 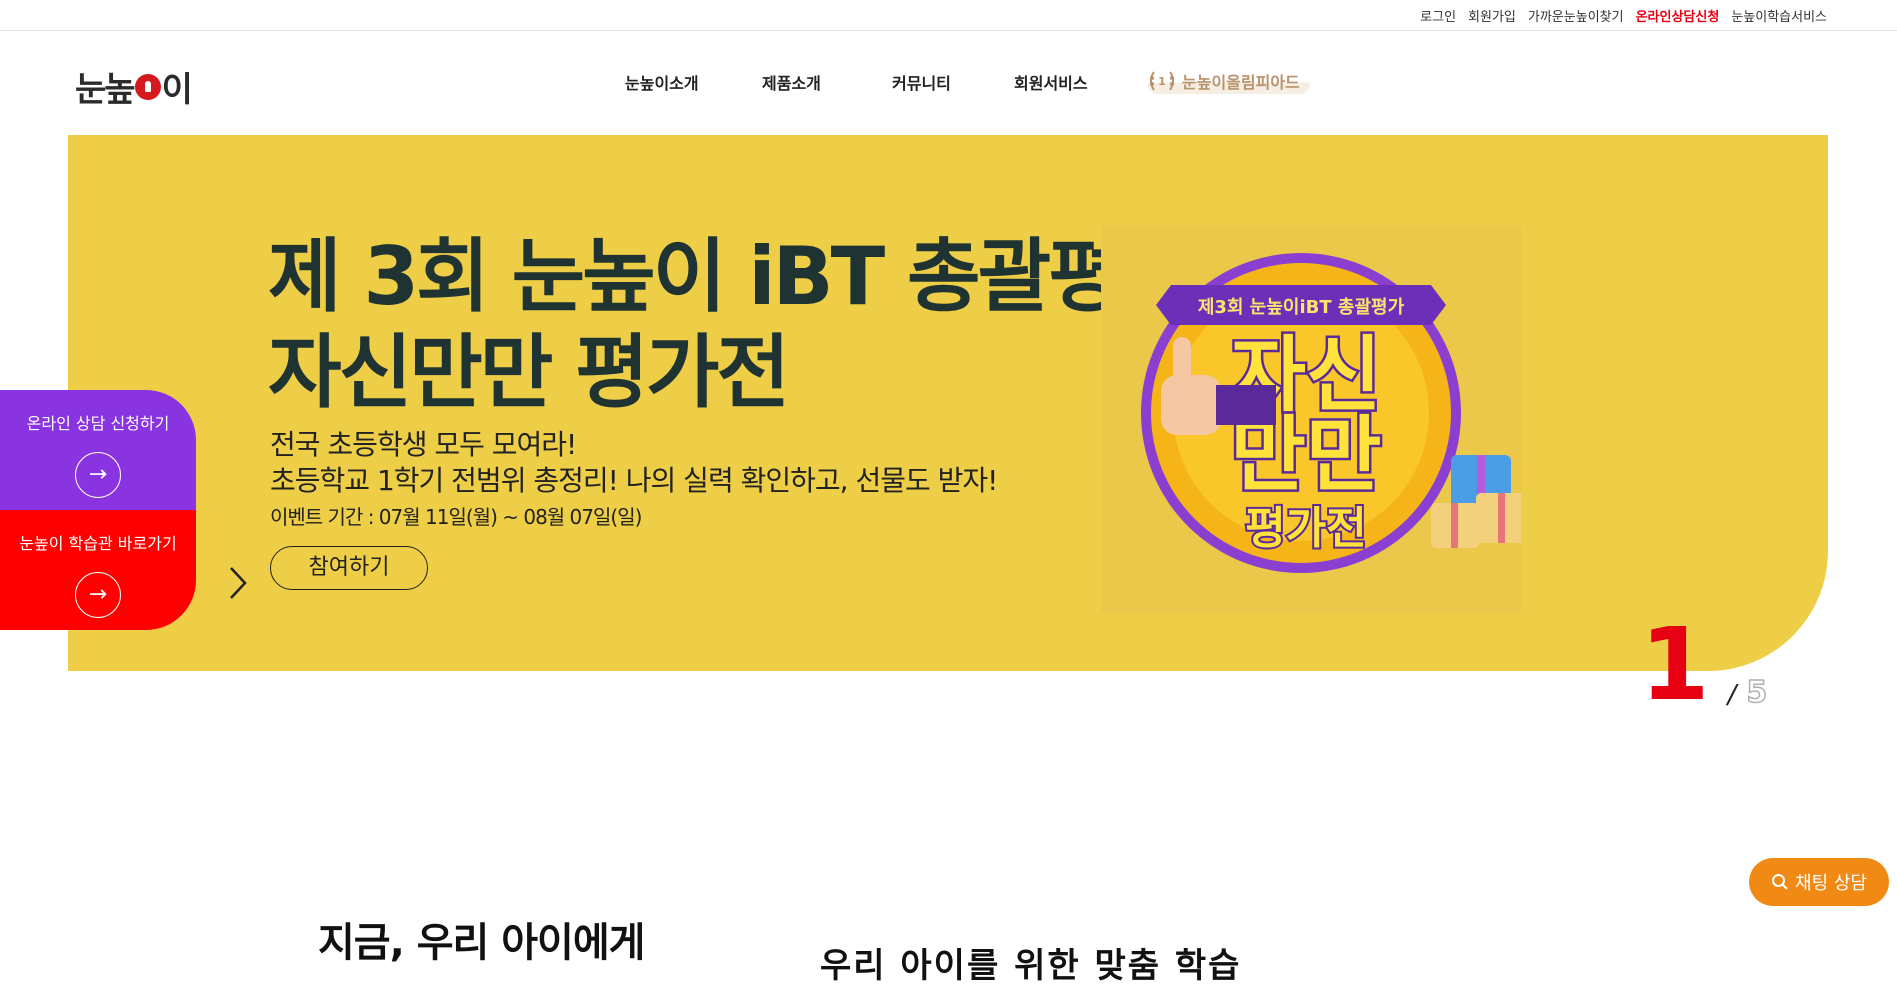 I want to click on section-heading-left: 지금, 우리 아이에게, so click(x=481, y=943).